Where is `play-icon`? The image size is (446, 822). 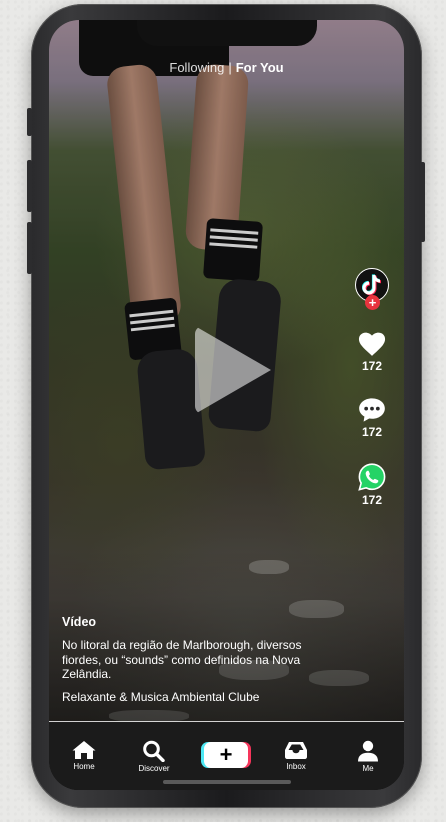
play-icon is located at coordinates (233, 370).